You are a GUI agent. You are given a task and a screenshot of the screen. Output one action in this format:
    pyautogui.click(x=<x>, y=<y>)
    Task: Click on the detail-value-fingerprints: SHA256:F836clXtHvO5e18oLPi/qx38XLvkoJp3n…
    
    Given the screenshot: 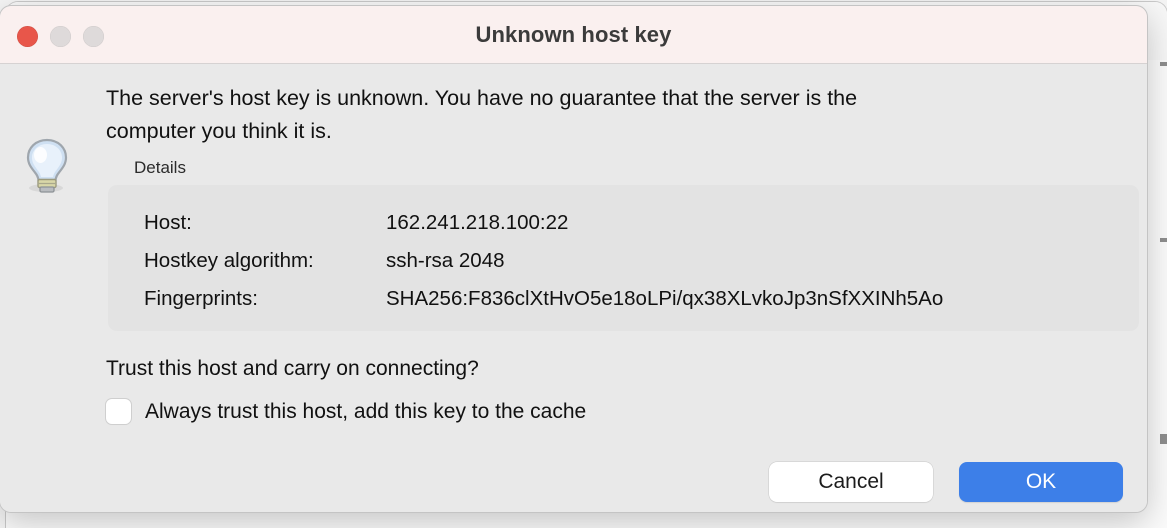 What is the action you would take?
    pyautogui.click(x=665, y=298)
    